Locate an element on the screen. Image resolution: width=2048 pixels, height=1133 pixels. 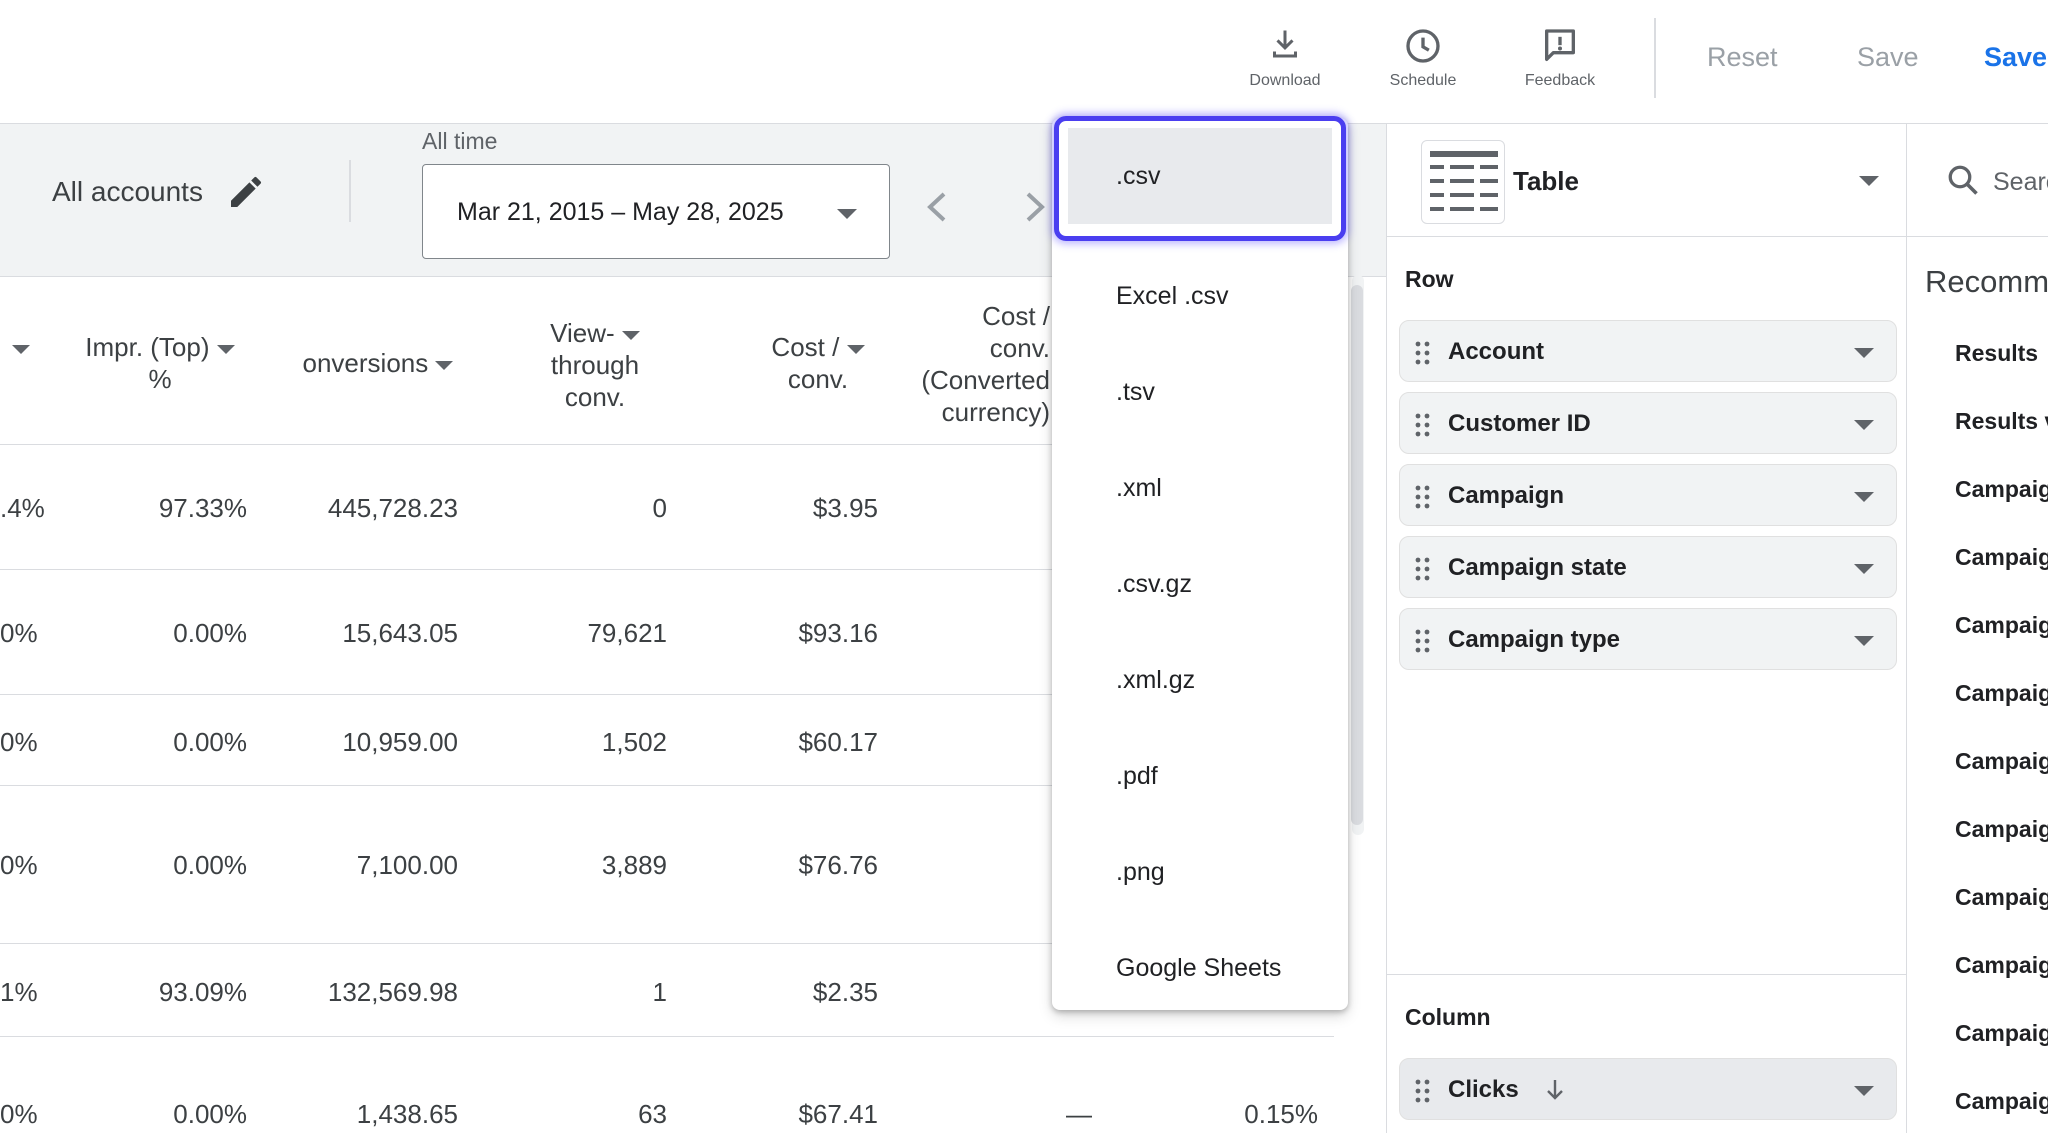
search-placeholder: Search is located at coordinates (2020, 182).